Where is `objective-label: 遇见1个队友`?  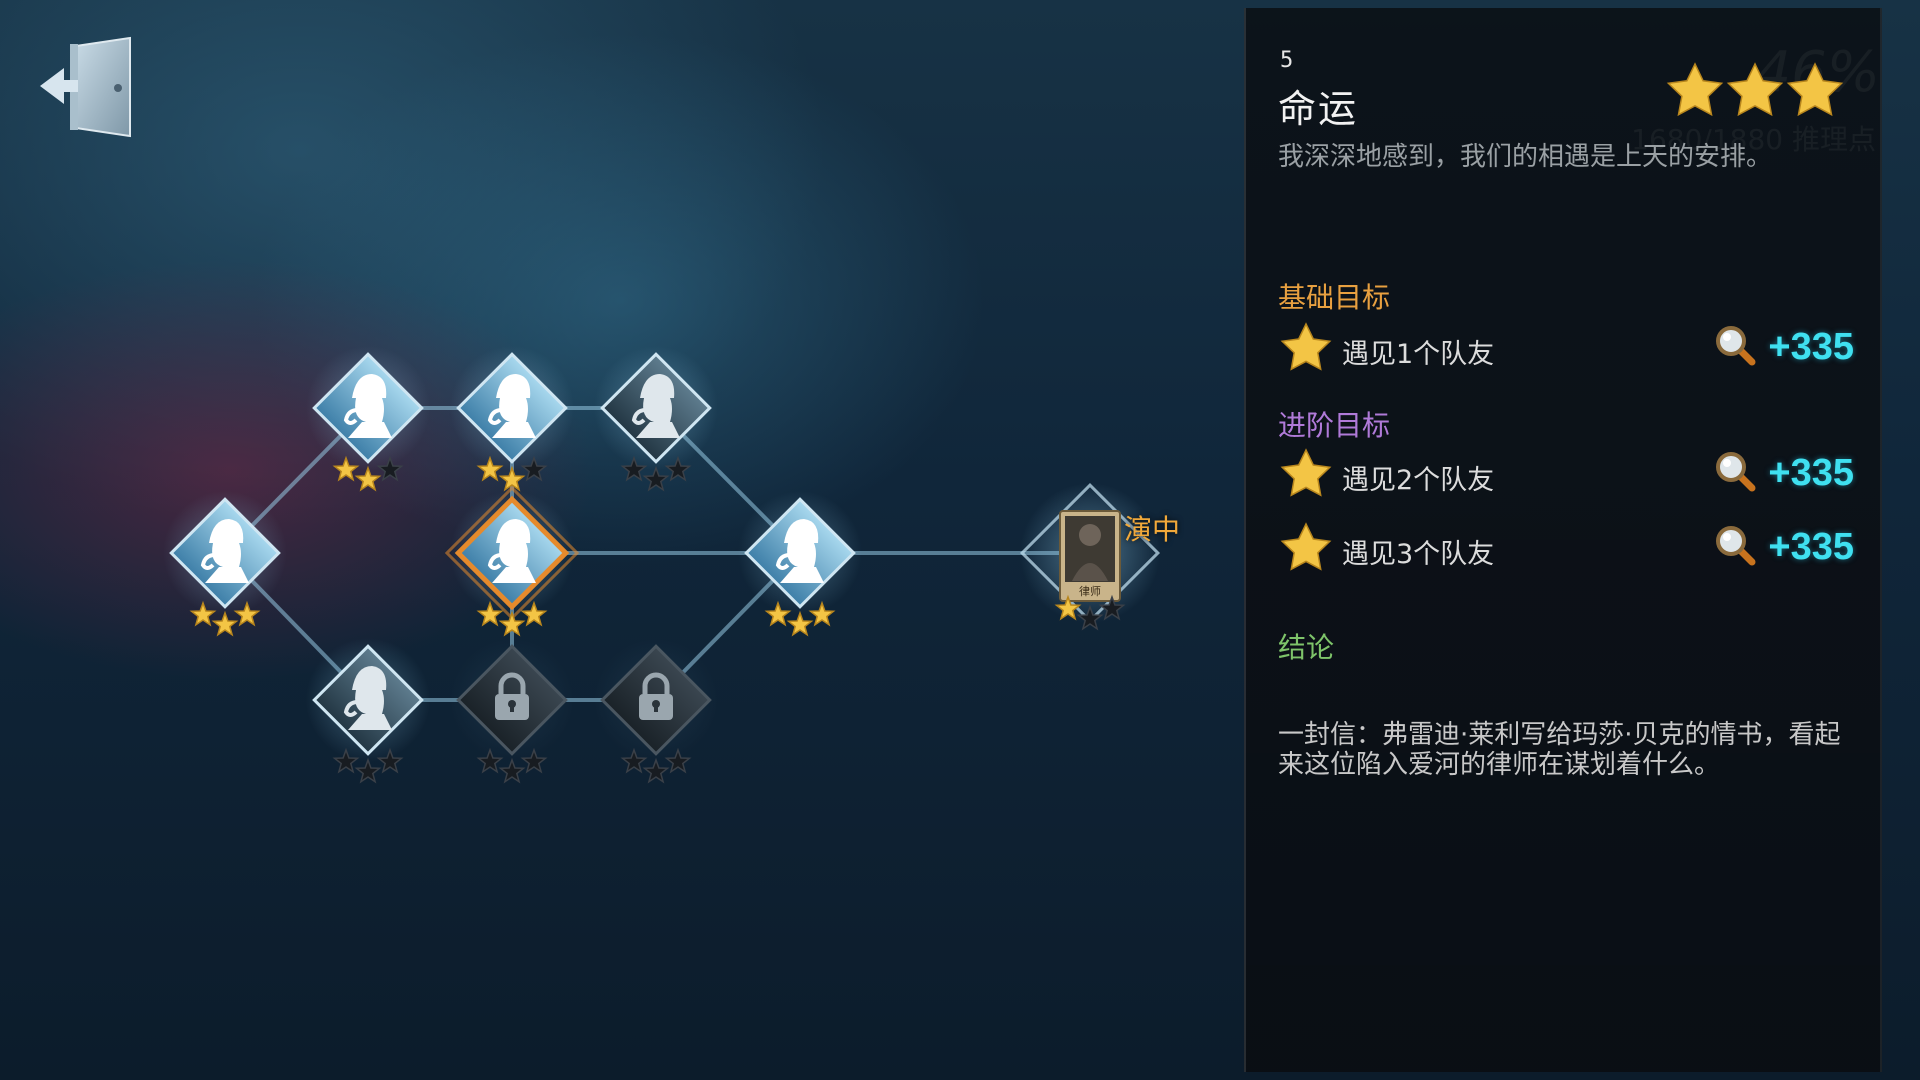
objective-label: 遇见1个队友 is located at coordinates (1418, 354).